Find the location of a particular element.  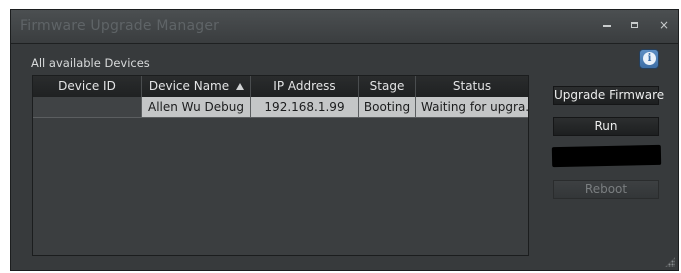

maximize-icon is located at coordinates (635, 25).